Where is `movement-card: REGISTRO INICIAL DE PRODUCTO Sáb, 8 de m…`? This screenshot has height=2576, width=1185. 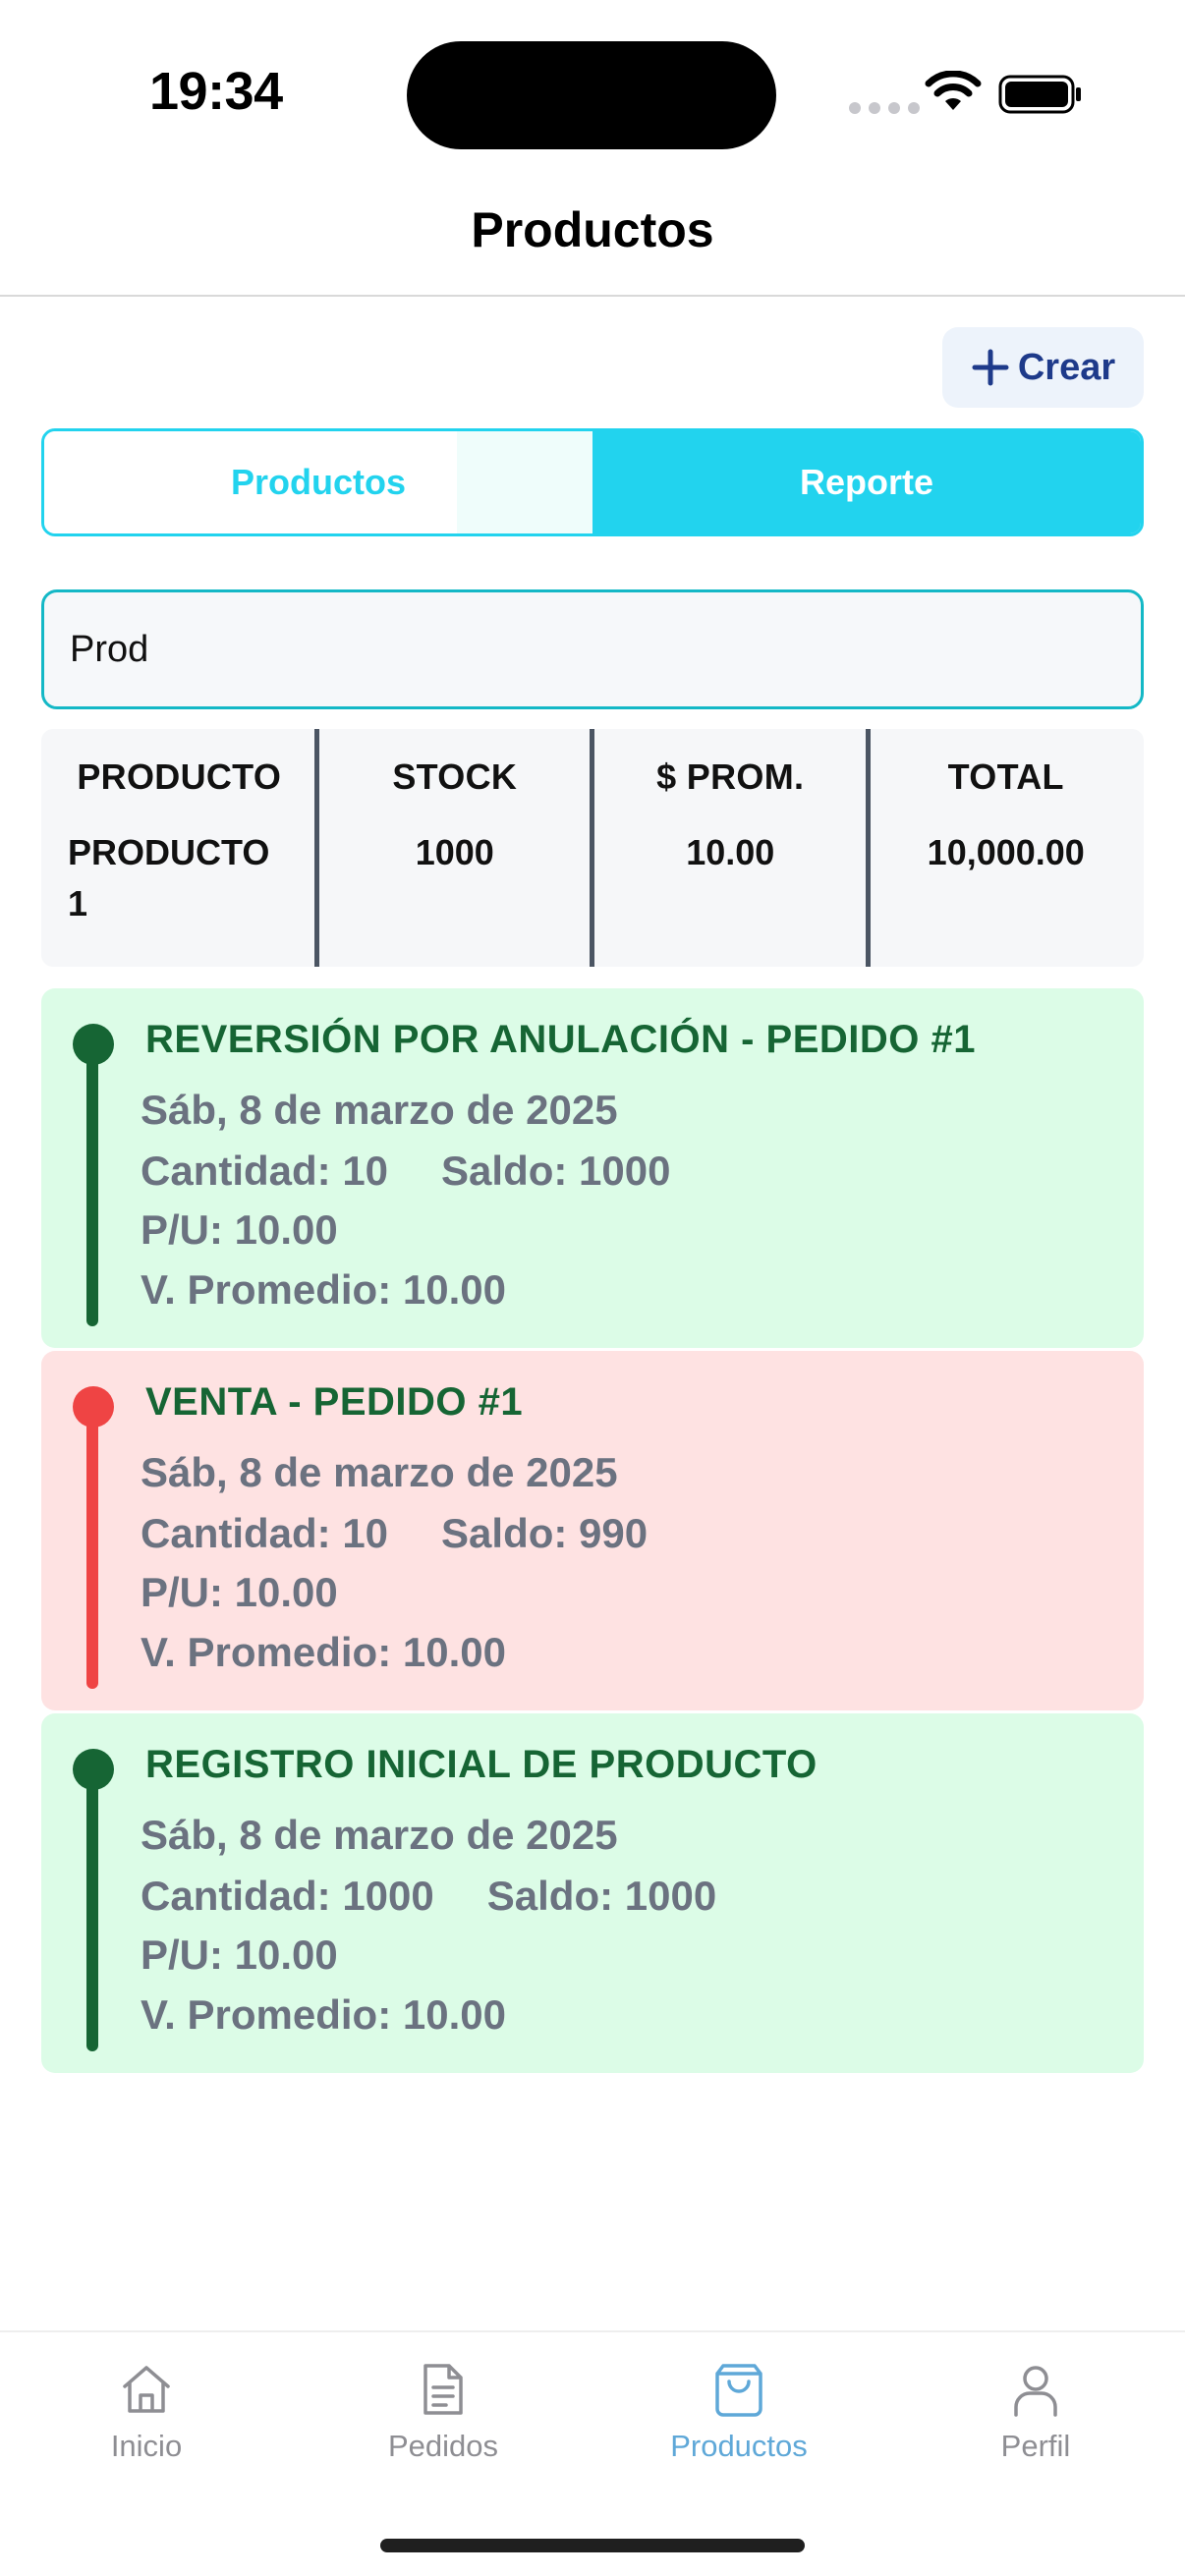 movement-card: REGISTRO INICIAL DE PRODUCTO Sáb, 8 de m… is located at coordinates (592, 1893).